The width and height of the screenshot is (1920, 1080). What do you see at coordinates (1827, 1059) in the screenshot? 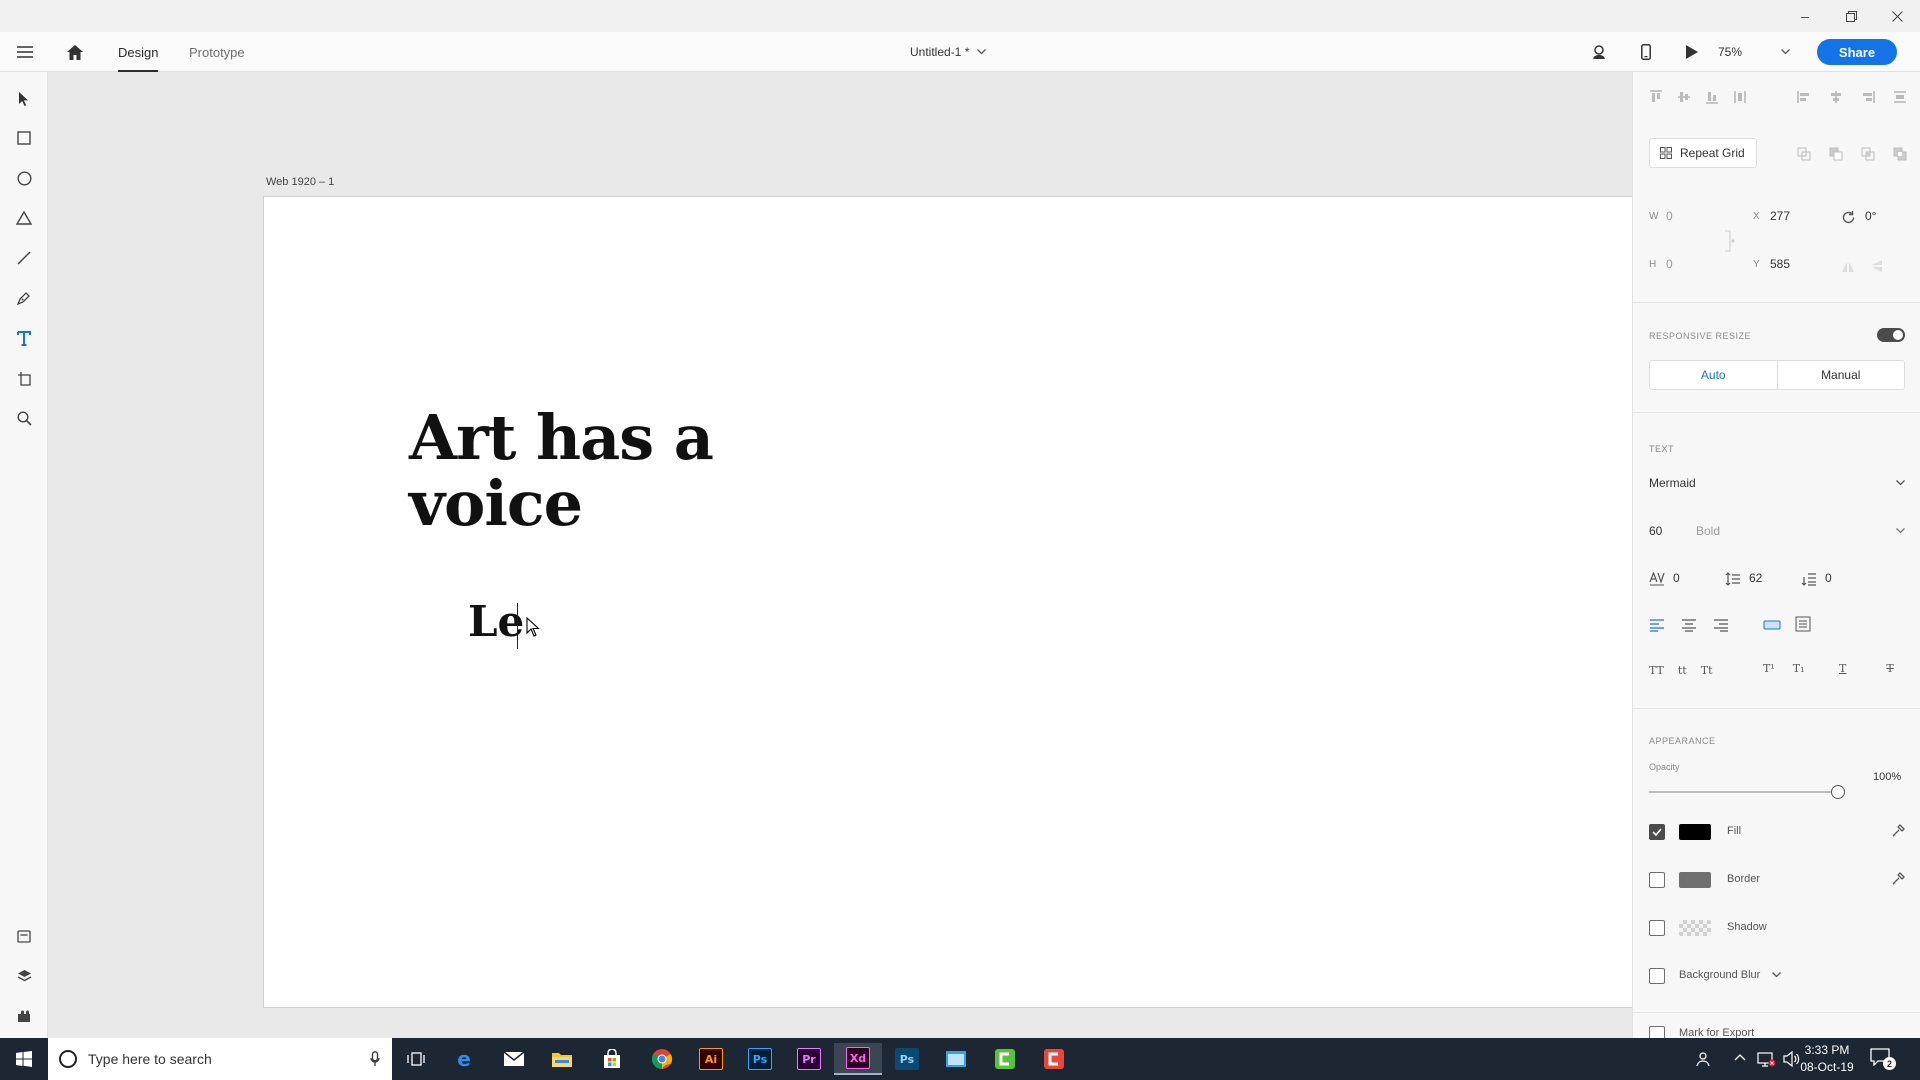
I see `taskbar-clock: 3:33 PM 08-Oct-19` at bounding box center [1827, 1059].